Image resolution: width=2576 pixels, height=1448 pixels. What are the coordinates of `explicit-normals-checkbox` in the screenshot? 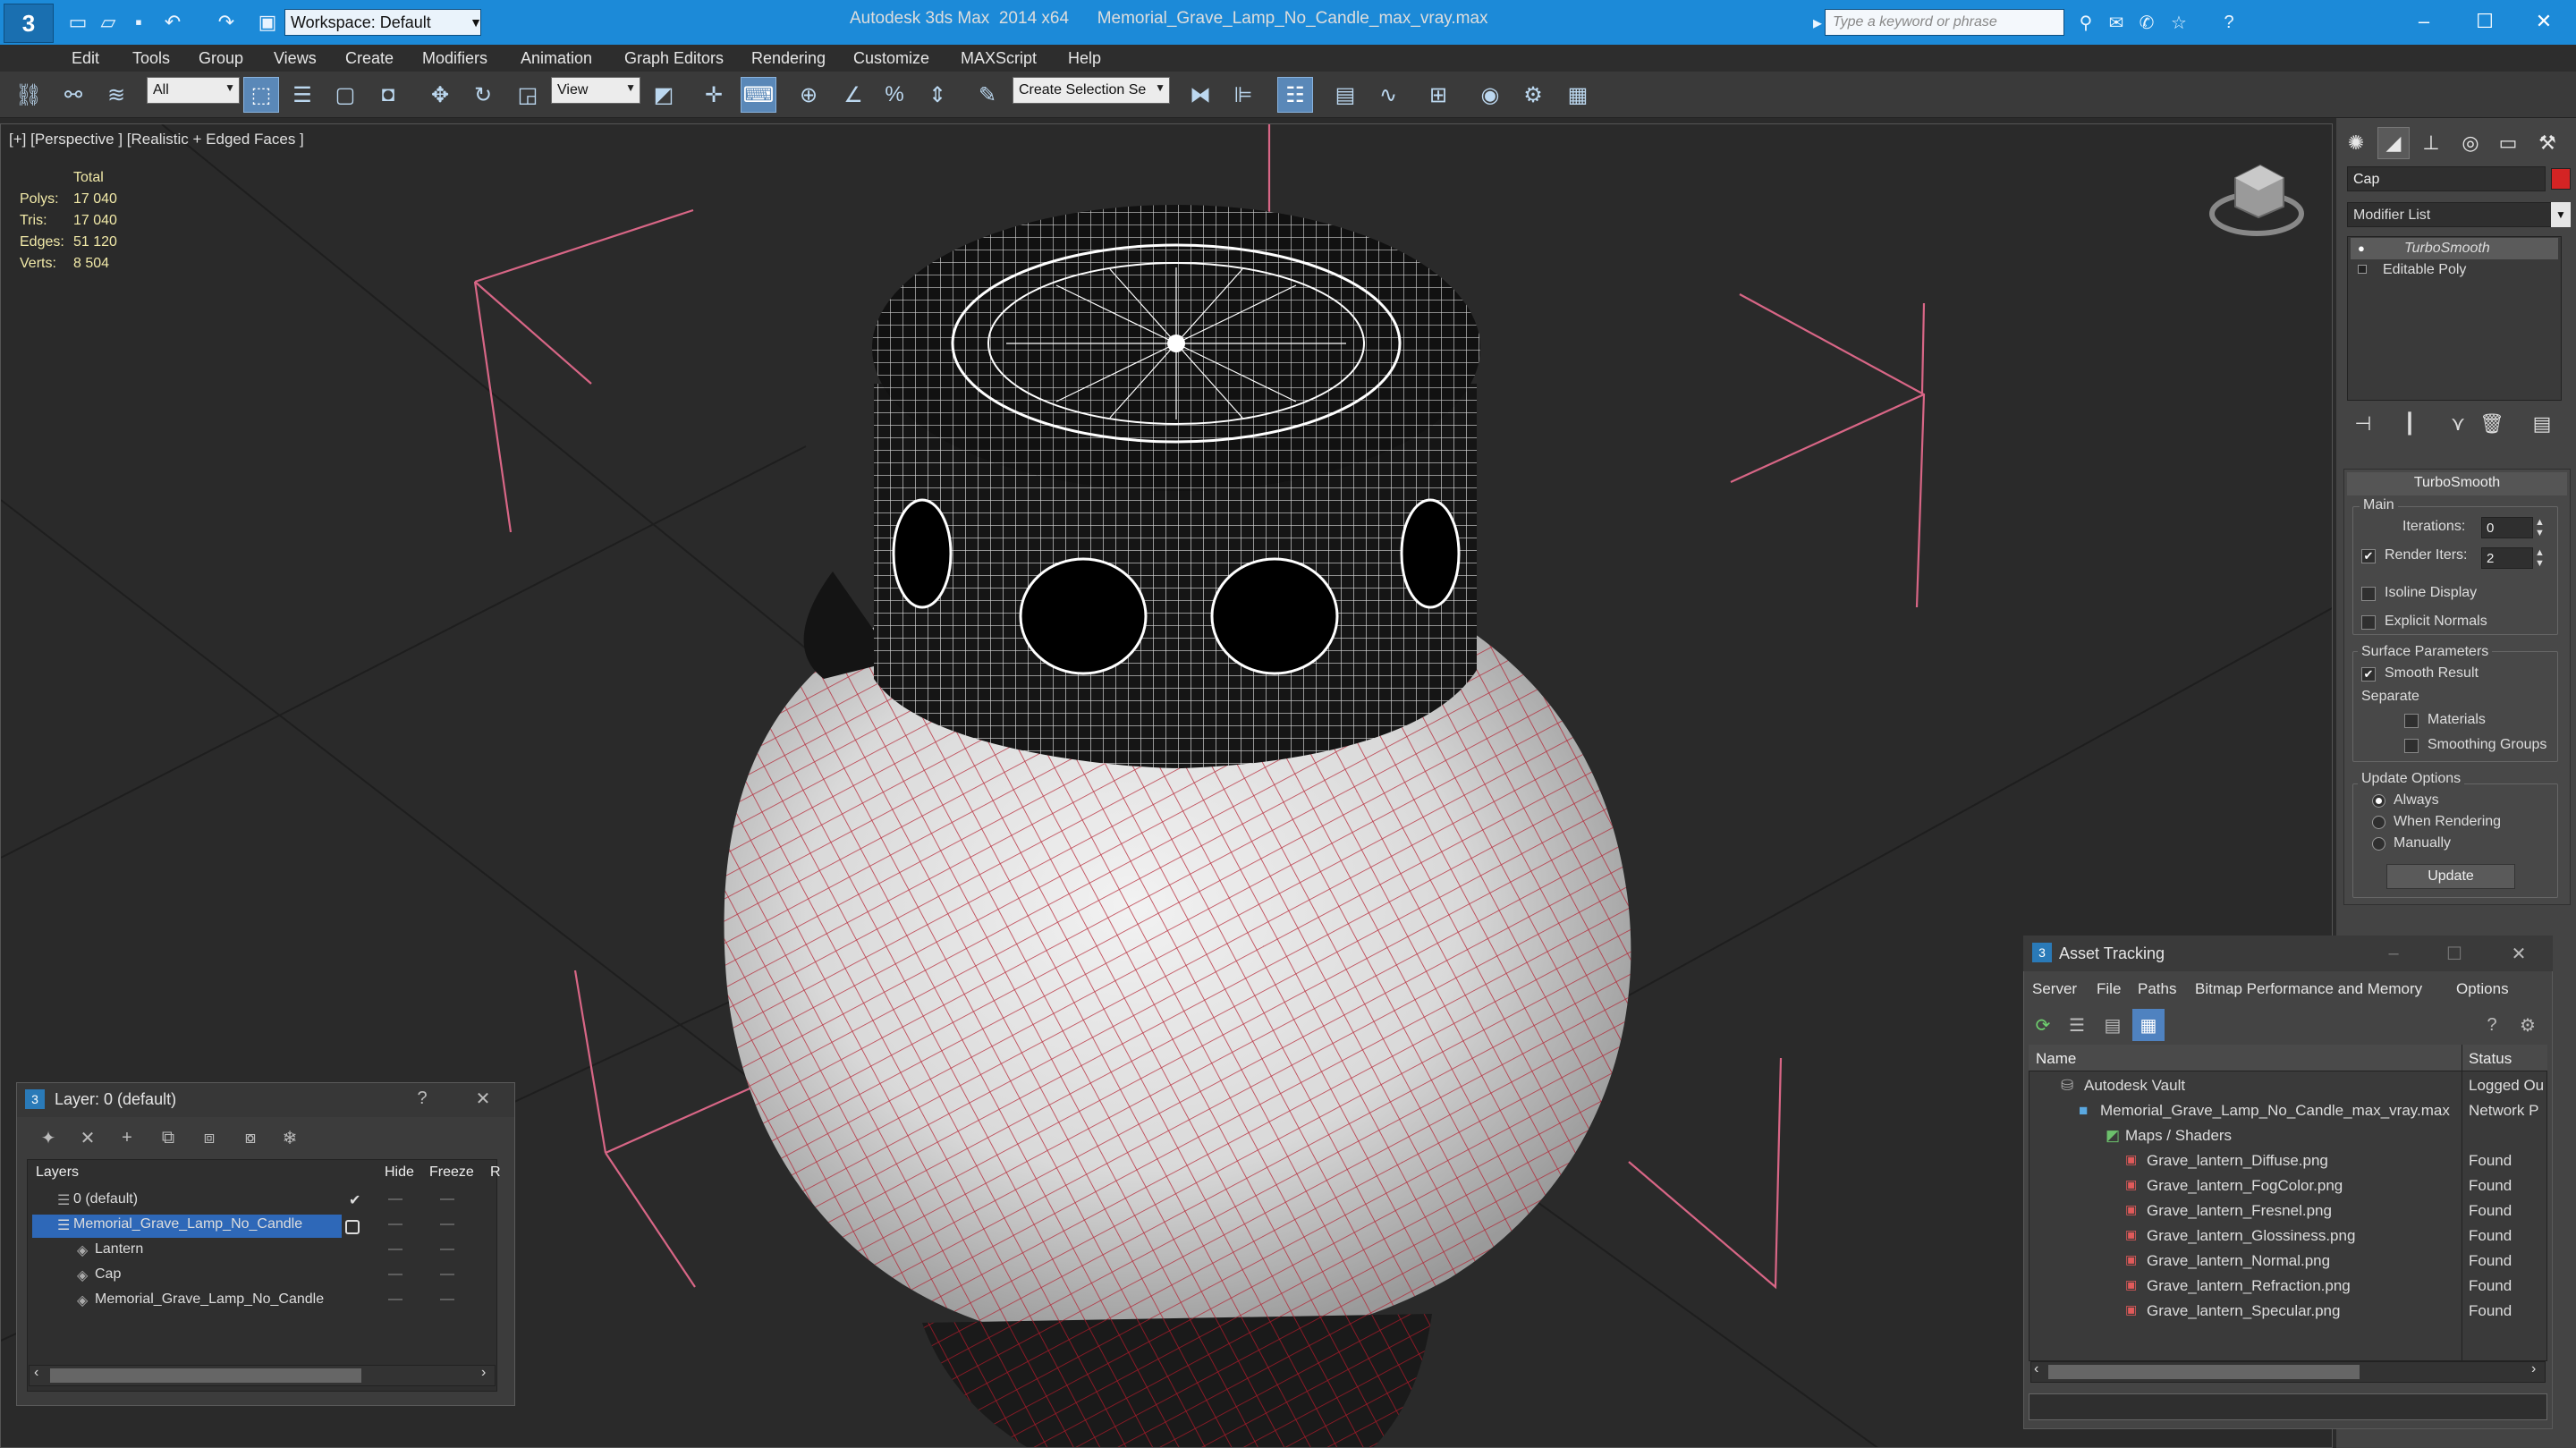 It's located at (2368, 622).